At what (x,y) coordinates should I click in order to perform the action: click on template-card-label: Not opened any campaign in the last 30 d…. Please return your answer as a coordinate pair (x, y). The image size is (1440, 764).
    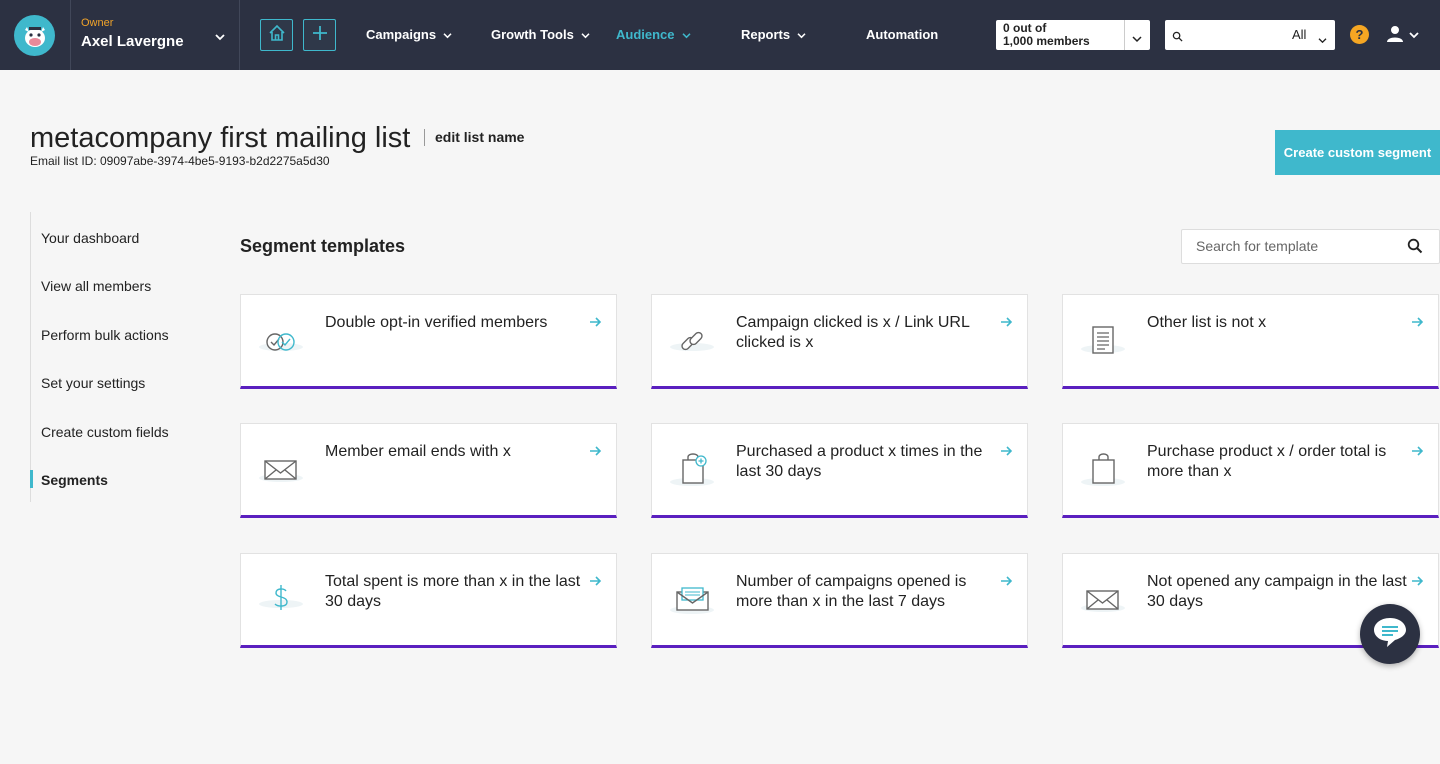
    Looking at the image, I should click on (1277, 591).